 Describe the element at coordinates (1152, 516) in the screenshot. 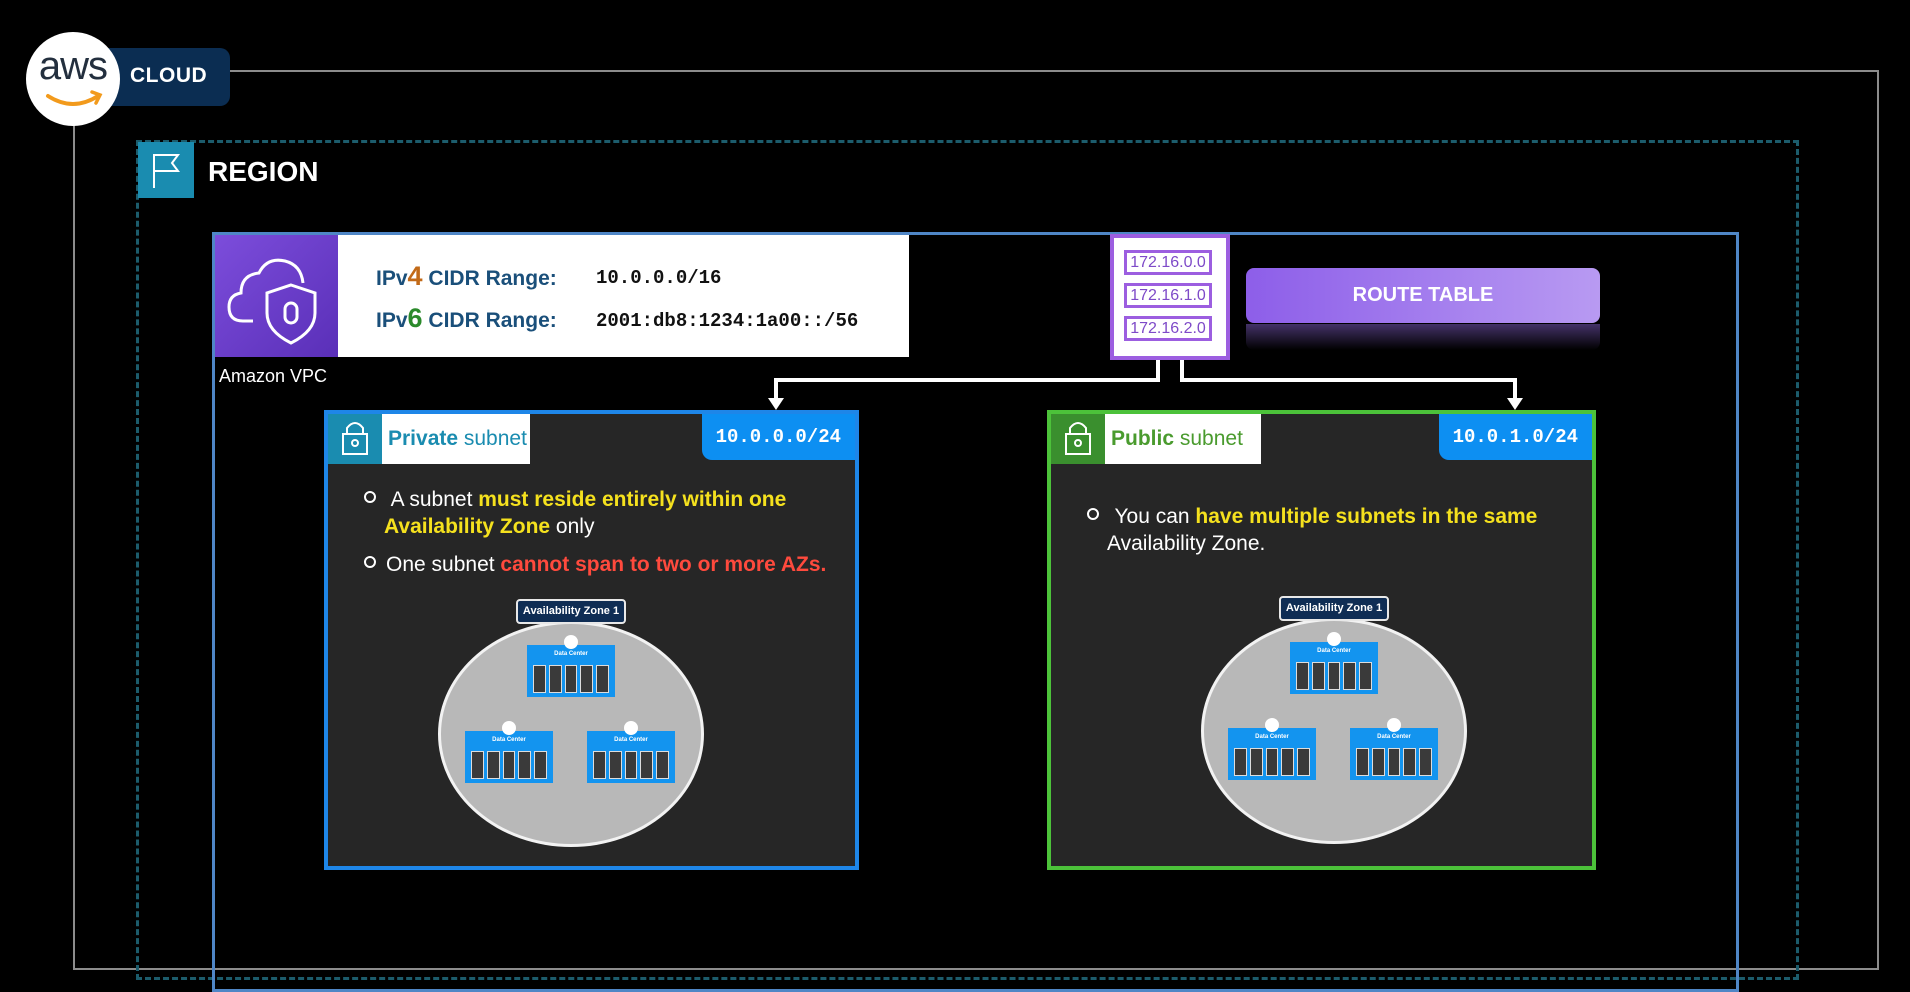

I see `public-bullet-1-a: You can` at that location.